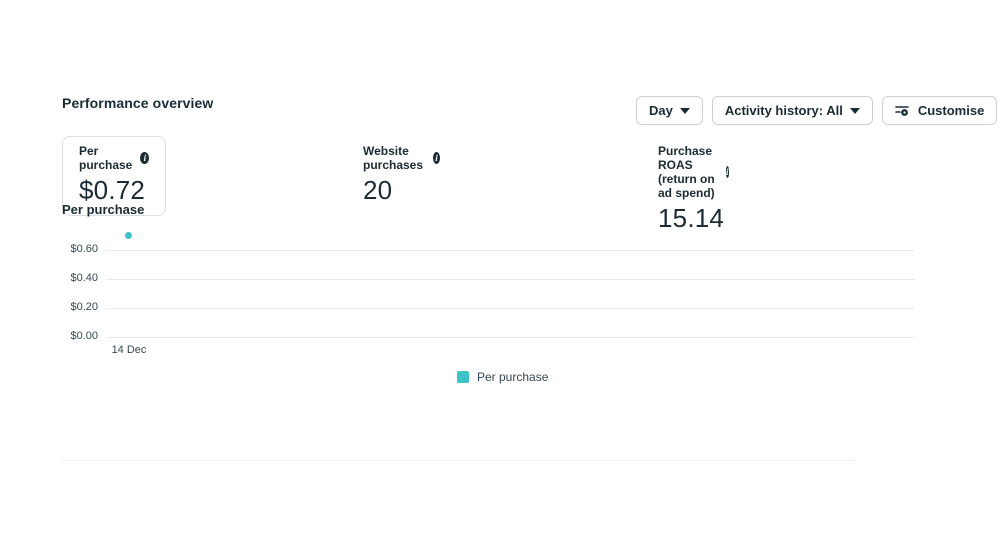  Describe the element at coordinates (129, 350) in the screenshot. I see `x-axis-tick: 14 Dec` at that location.